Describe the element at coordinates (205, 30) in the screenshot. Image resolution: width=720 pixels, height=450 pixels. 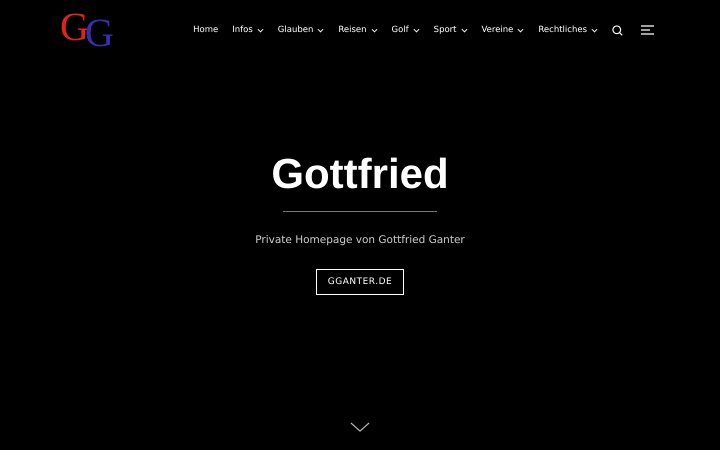
I see `nav-link: Home` at that location.